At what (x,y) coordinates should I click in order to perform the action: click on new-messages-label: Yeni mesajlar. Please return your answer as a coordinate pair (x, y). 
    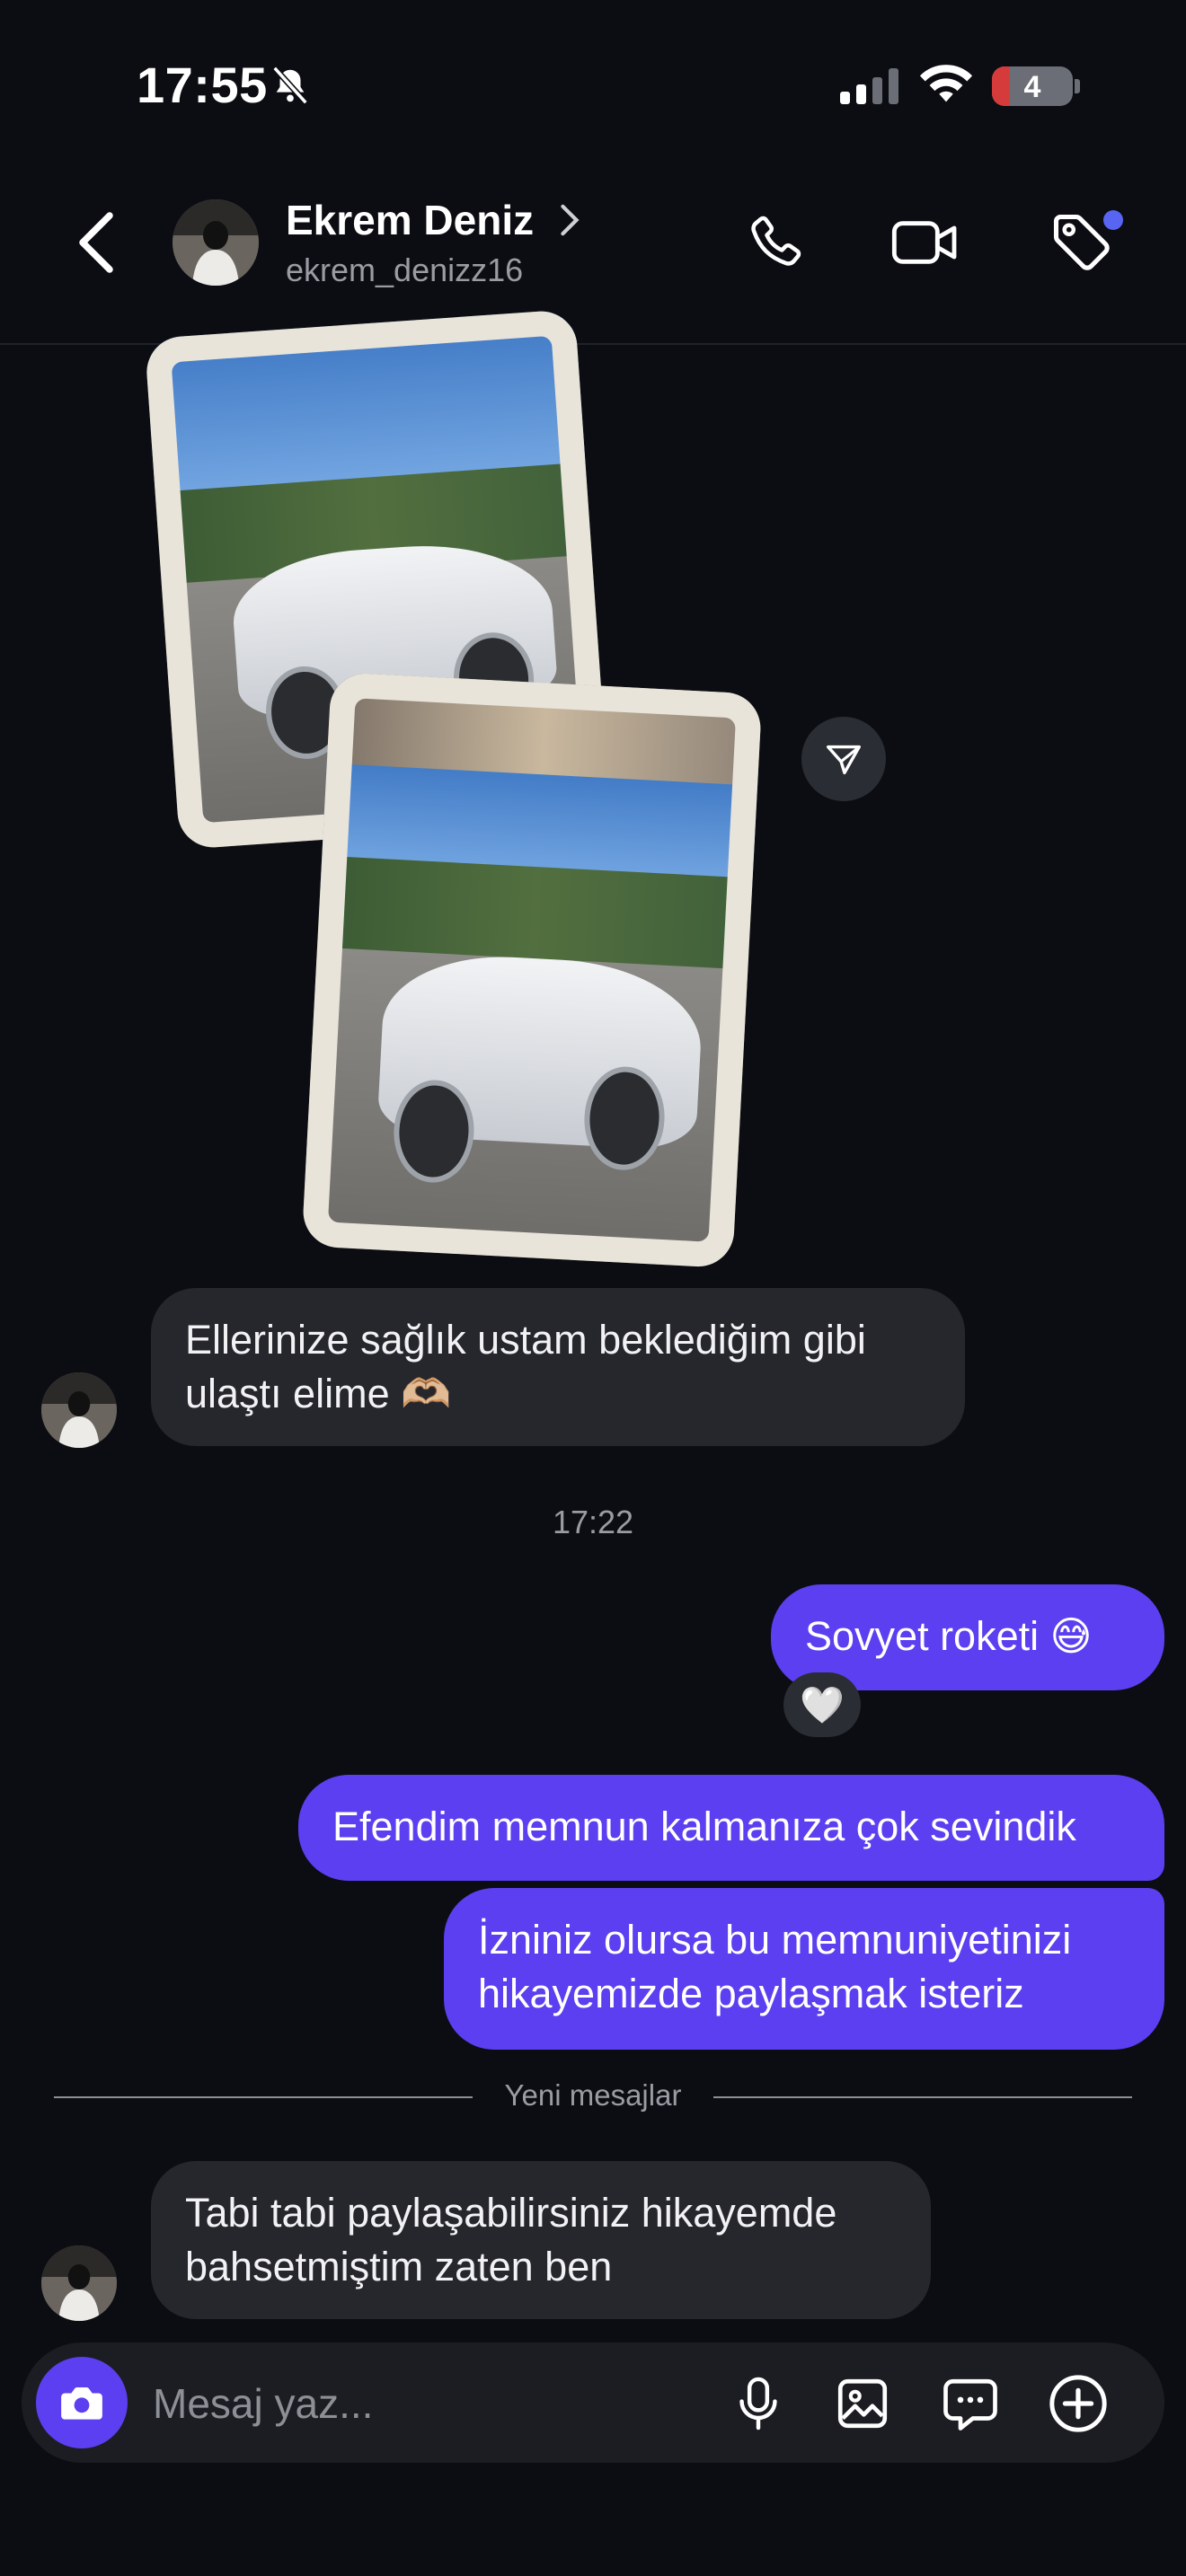
    Looking at the image, I should click on (593, 2095).